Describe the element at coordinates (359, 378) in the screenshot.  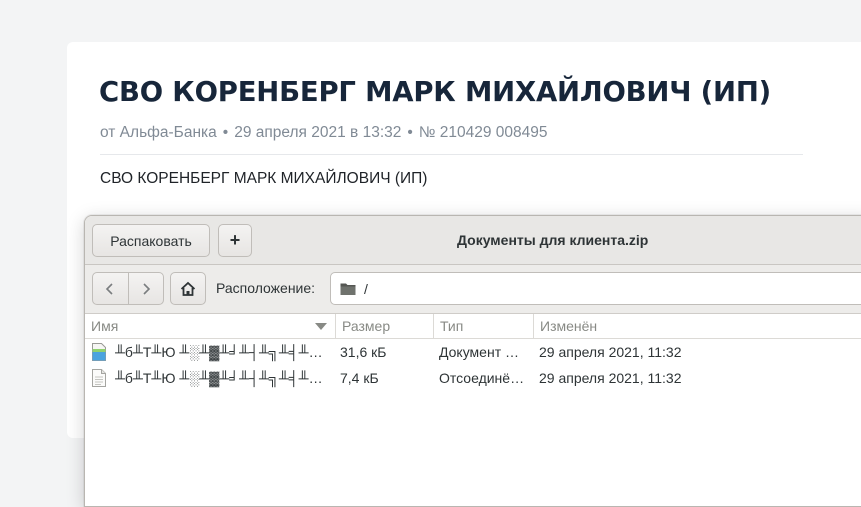
I see `file-size: 7,4 кБ` at that location.